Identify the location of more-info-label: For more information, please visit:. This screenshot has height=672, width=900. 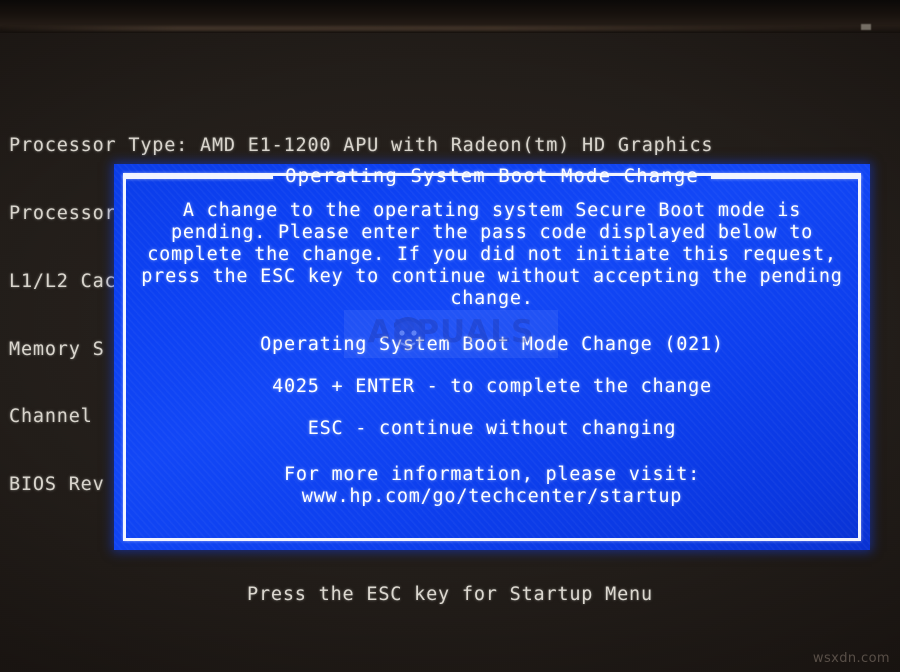
(492, 474).